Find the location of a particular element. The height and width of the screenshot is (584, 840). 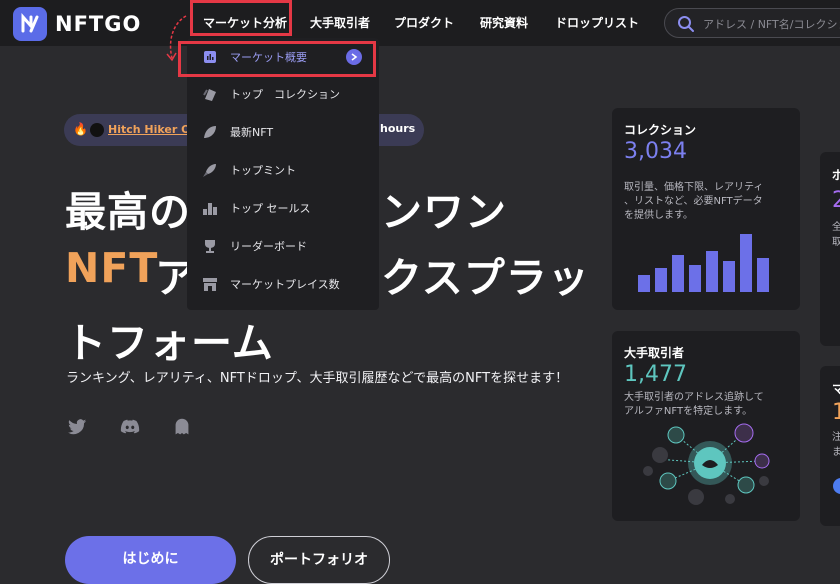

ticker-hours: hours is located at coordinates (398, 128).